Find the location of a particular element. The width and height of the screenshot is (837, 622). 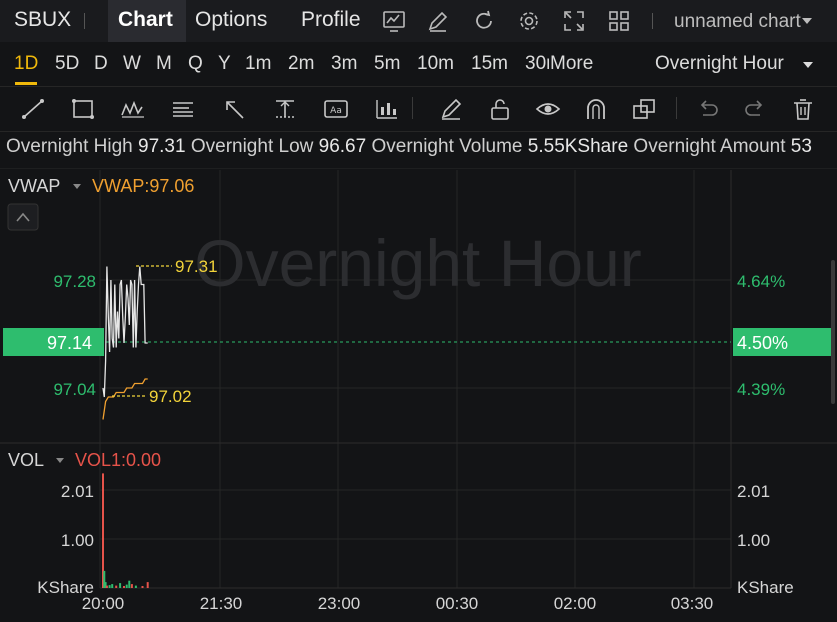

session-dropdown: Overnight Hour is located at coordinates (719, 64).